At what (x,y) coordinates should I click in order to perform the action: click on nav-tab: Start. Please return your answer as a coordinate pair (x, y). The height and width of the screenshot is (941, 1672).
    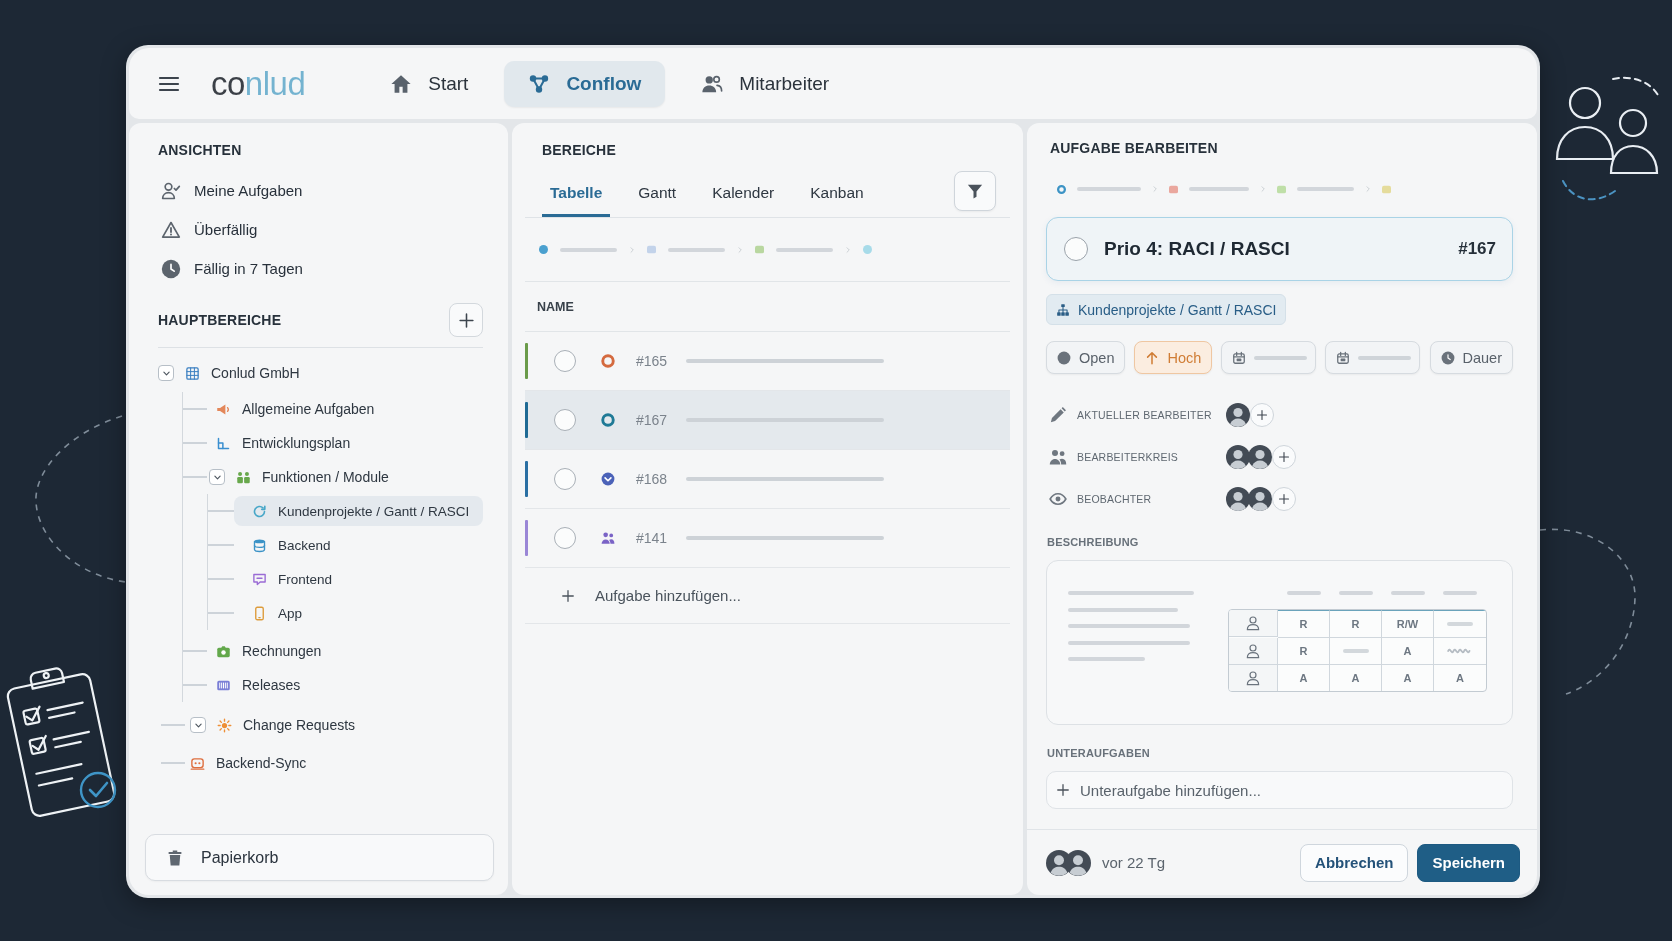
    Looking at the image, I should click on (429, 83).